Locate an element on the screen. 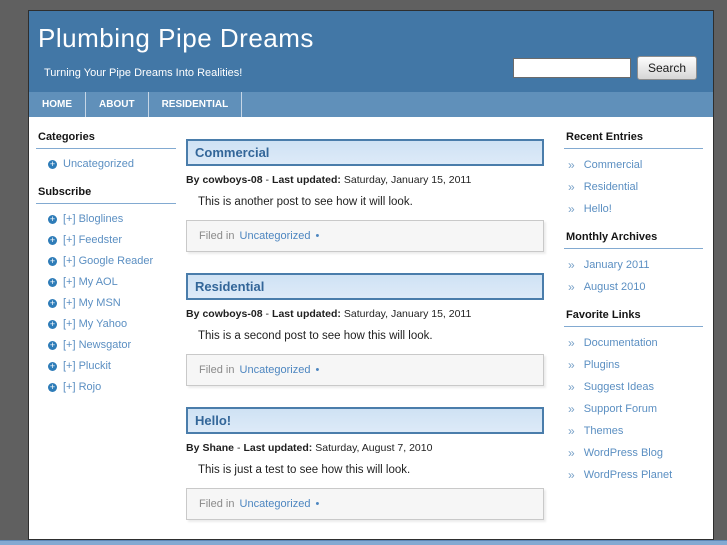 The width and height of the screenshot is (727, 545). list-item: + [+] Pluckit is located at coordinates (112, 366).